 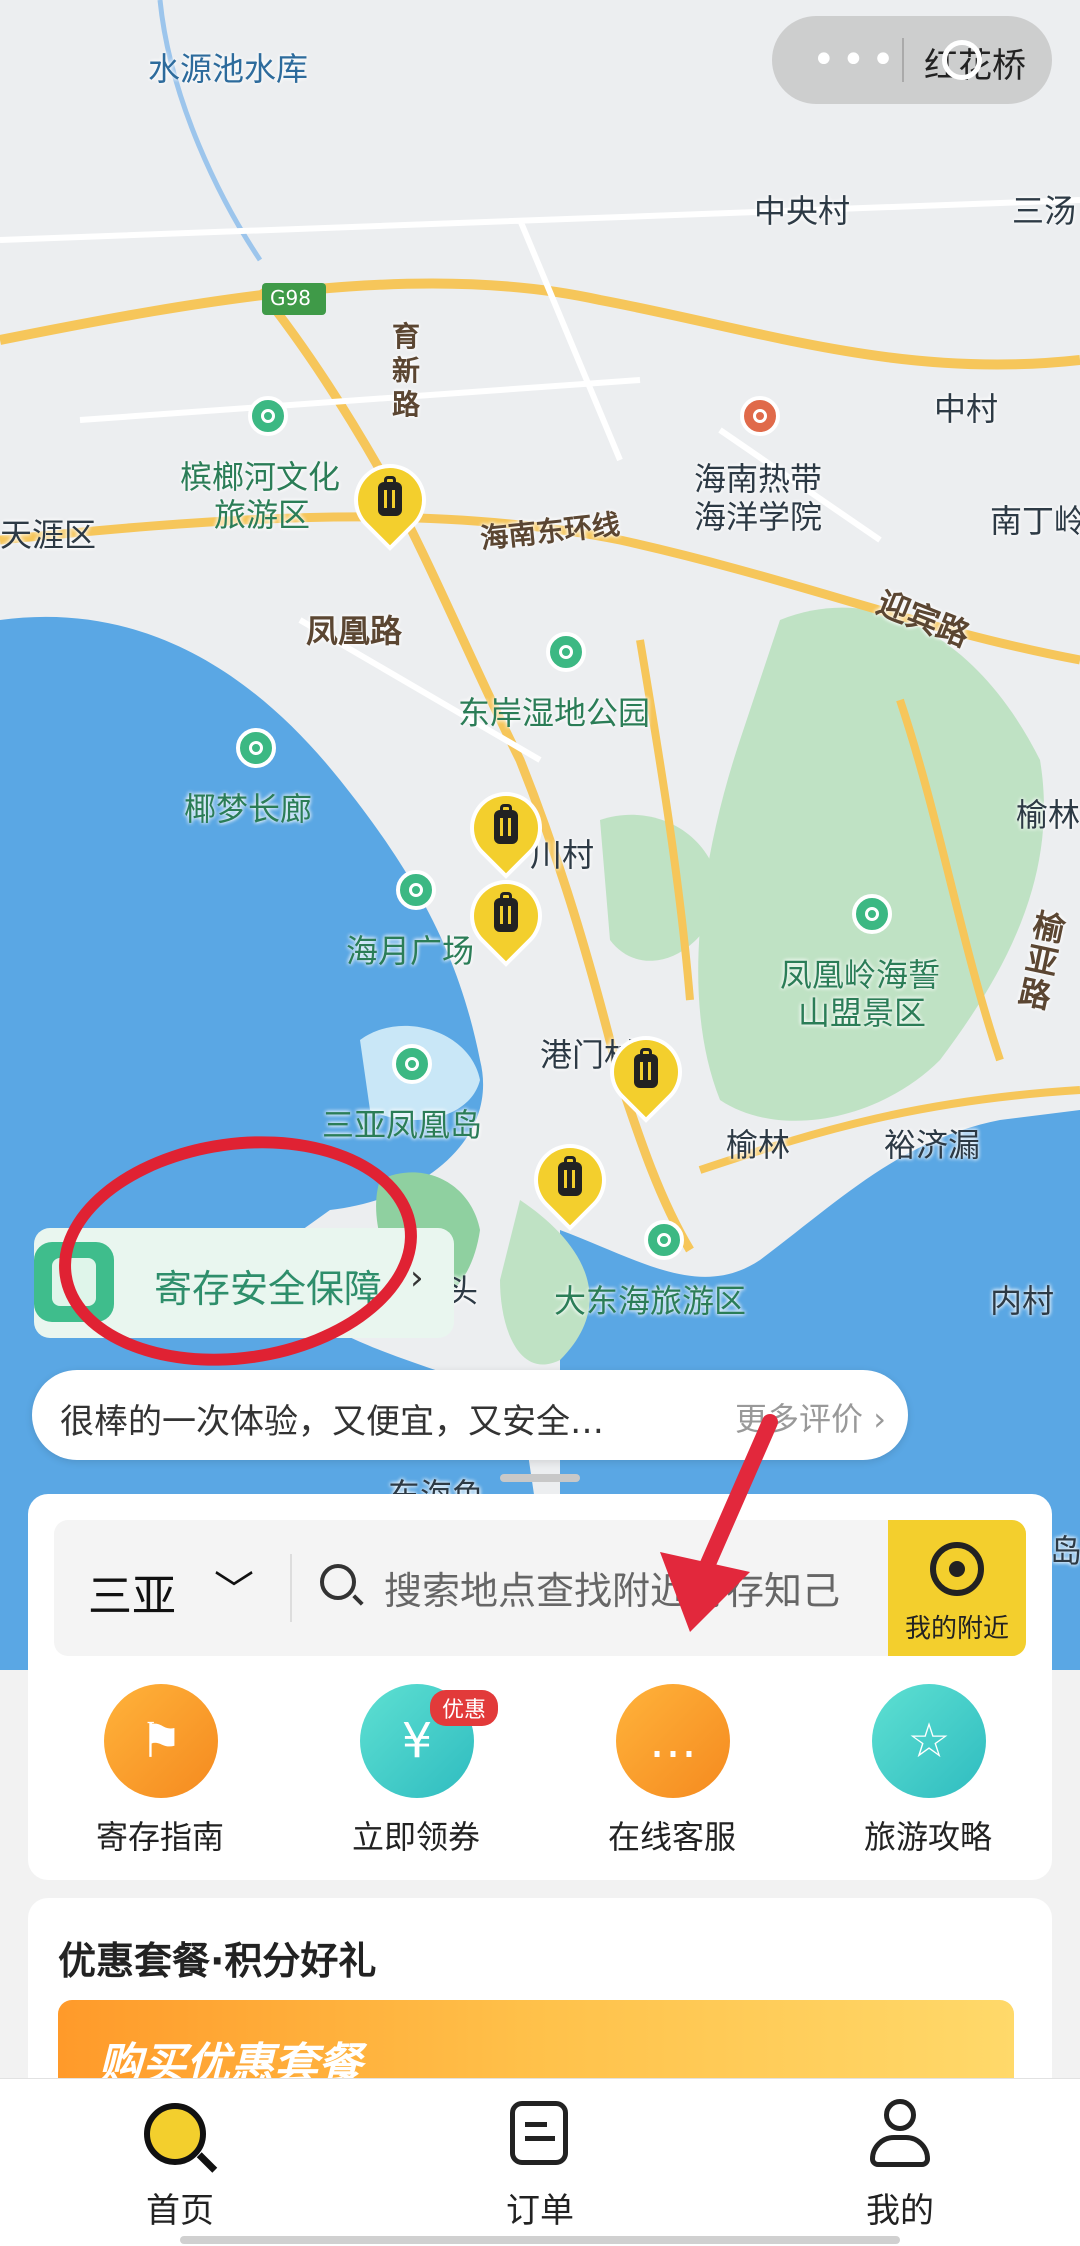 I want to click on highway-shield: G98, so click(x=290, y=298).